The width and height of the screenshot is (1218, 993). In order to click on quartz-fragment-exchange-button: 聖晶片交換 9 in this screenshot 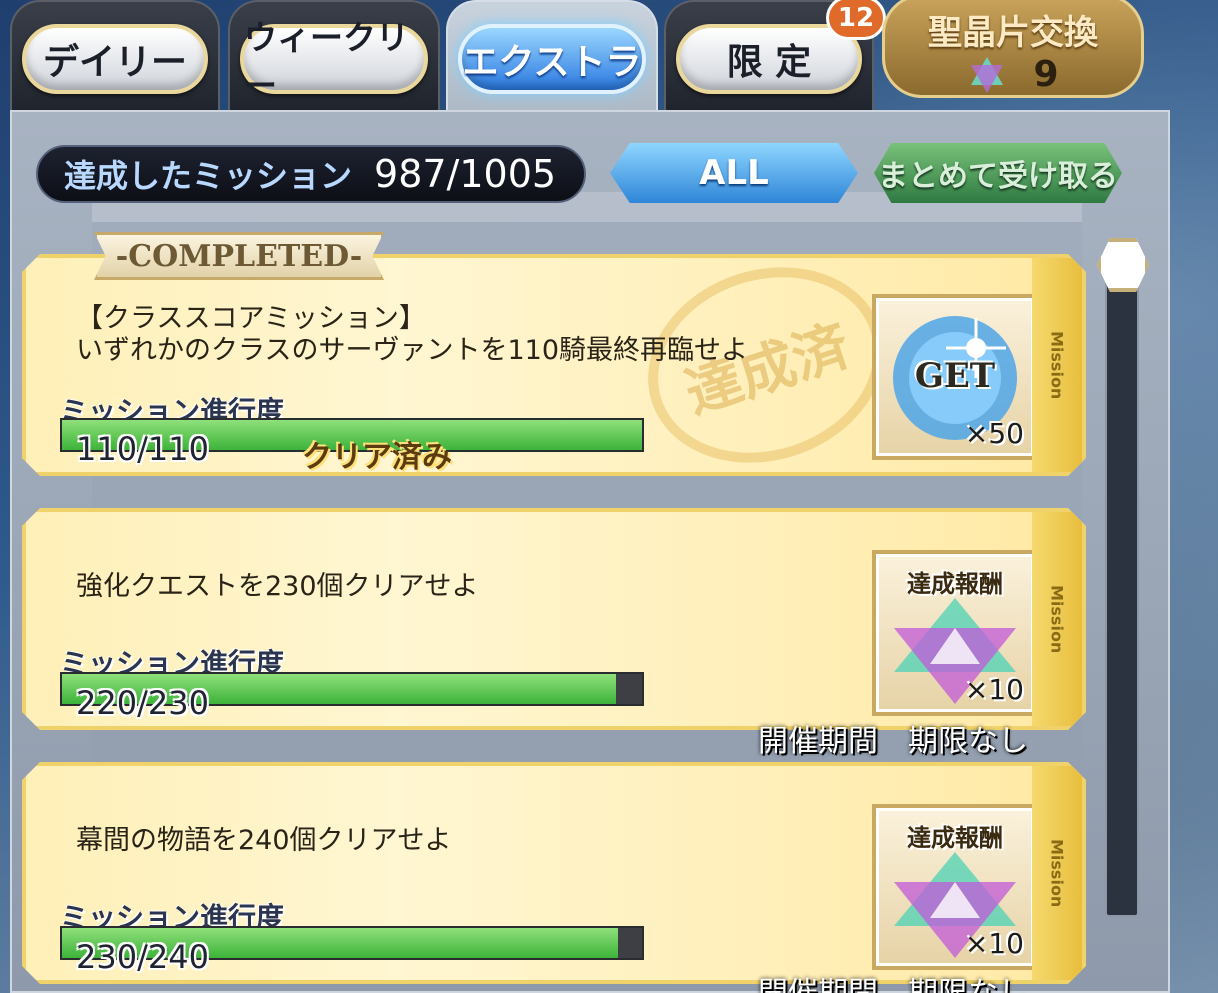, I will do `click(1013, 49)`.